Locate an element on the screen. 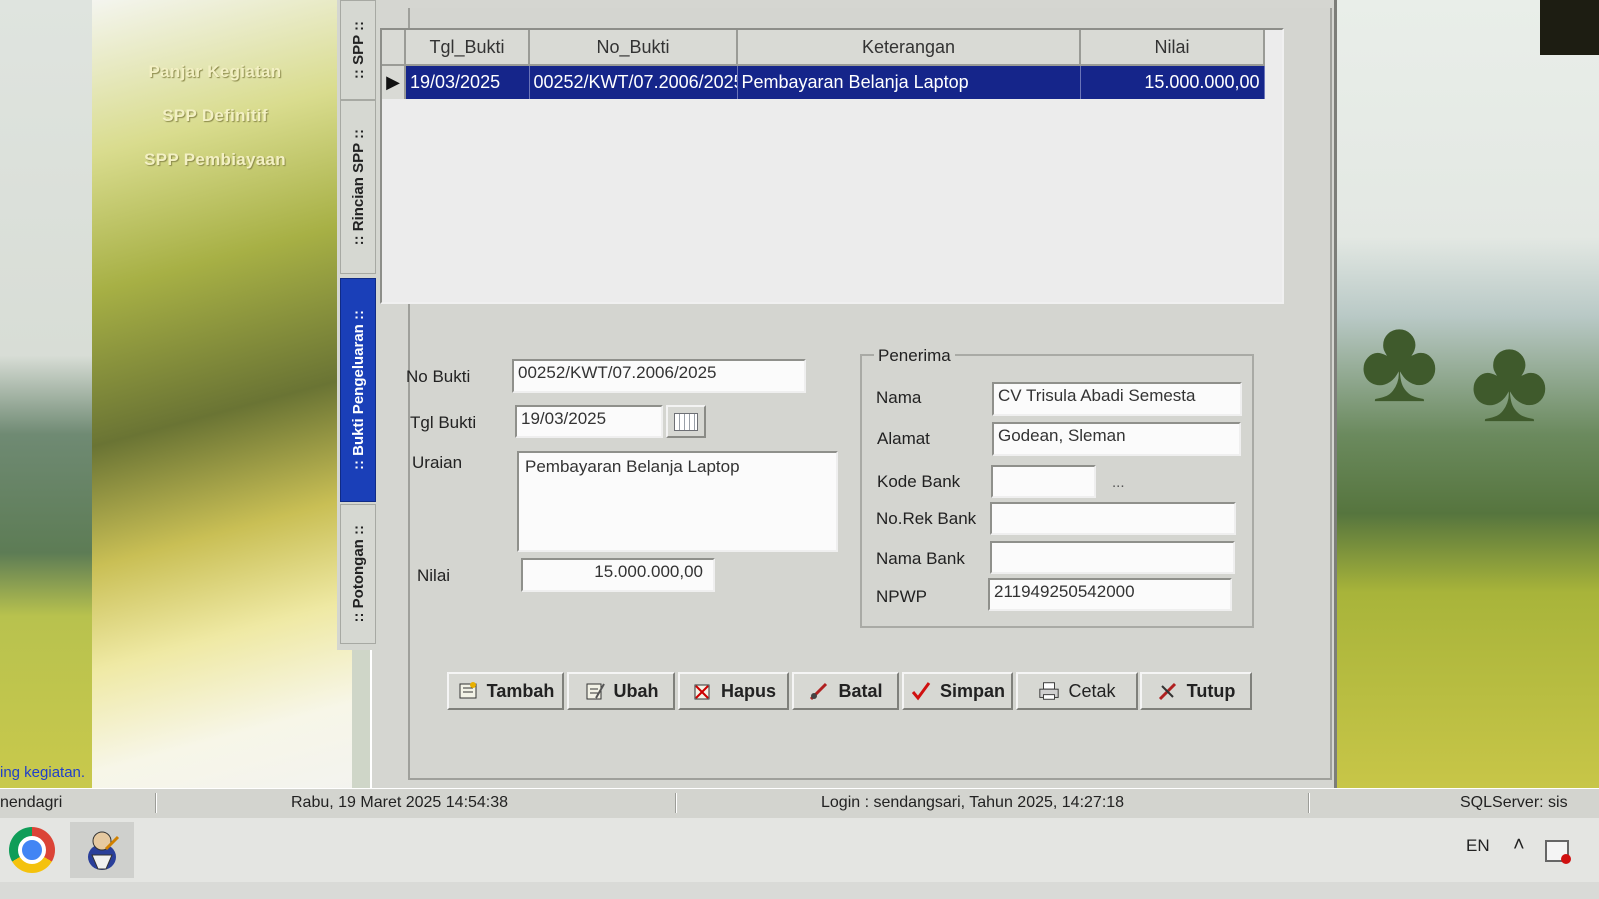 The height and width of the screenshot is (899, 1599). nama-bank-label: Nama Bank is located at coordinates (920, 558).